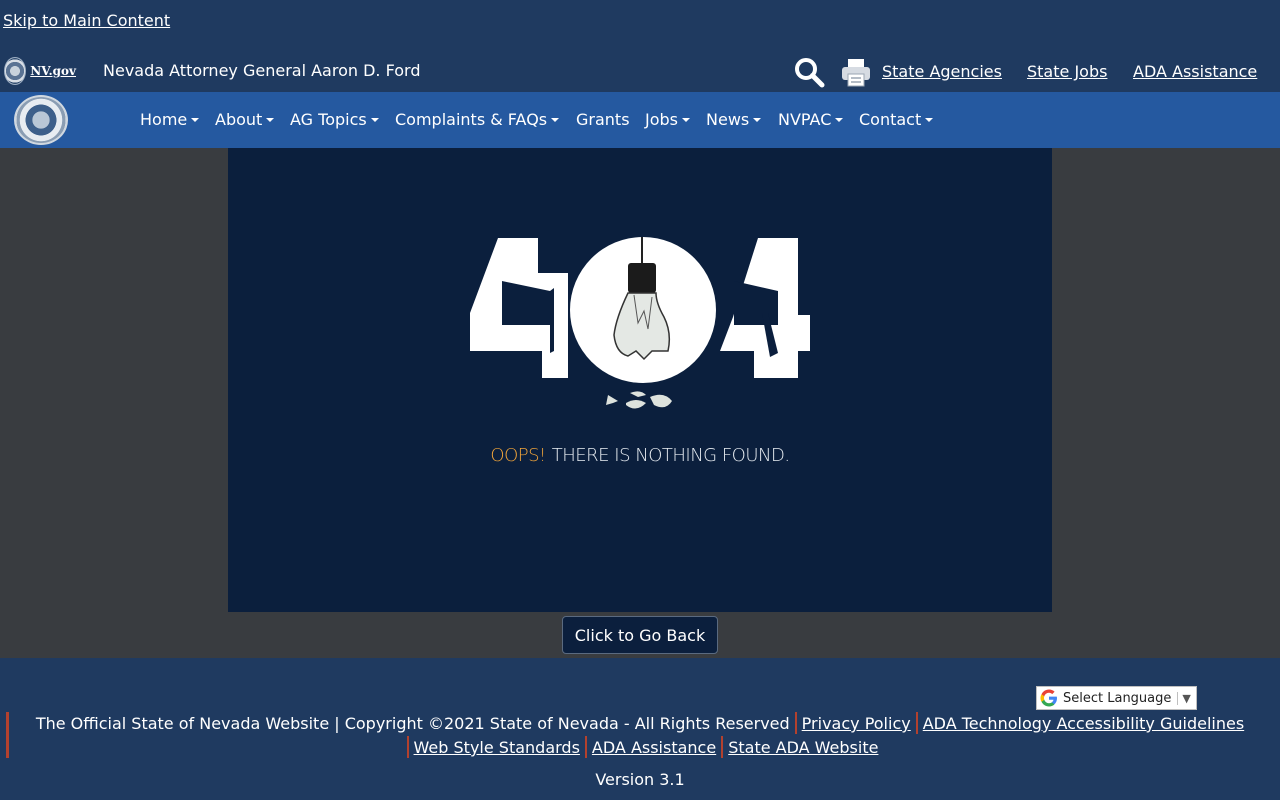 This screenshot has width=1280, height=800. I want to click on ada-assistance-link: ADA Assistance, so click(1195, 71).